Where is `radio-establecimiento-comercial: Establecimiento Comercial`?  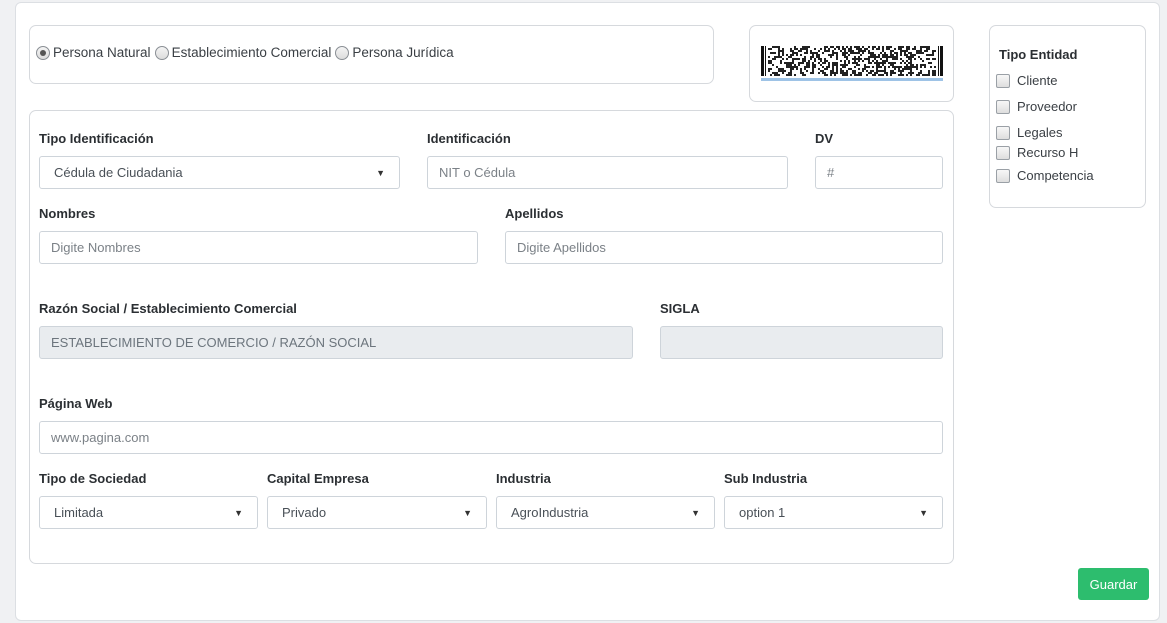
radio-establecimiento-comercial: Establecimiento Comercial is located at coordinates (243, 52).